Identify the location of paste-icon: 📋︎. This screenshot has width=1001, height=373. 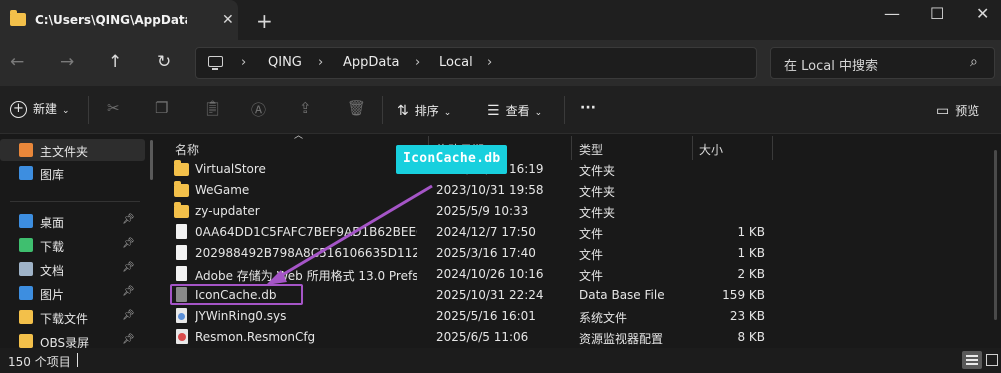
(212, 108).